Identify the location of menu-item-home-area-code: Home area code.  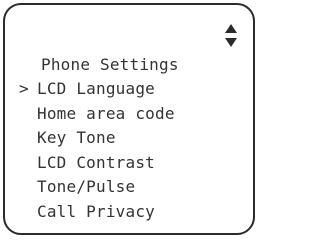
(131, 114).